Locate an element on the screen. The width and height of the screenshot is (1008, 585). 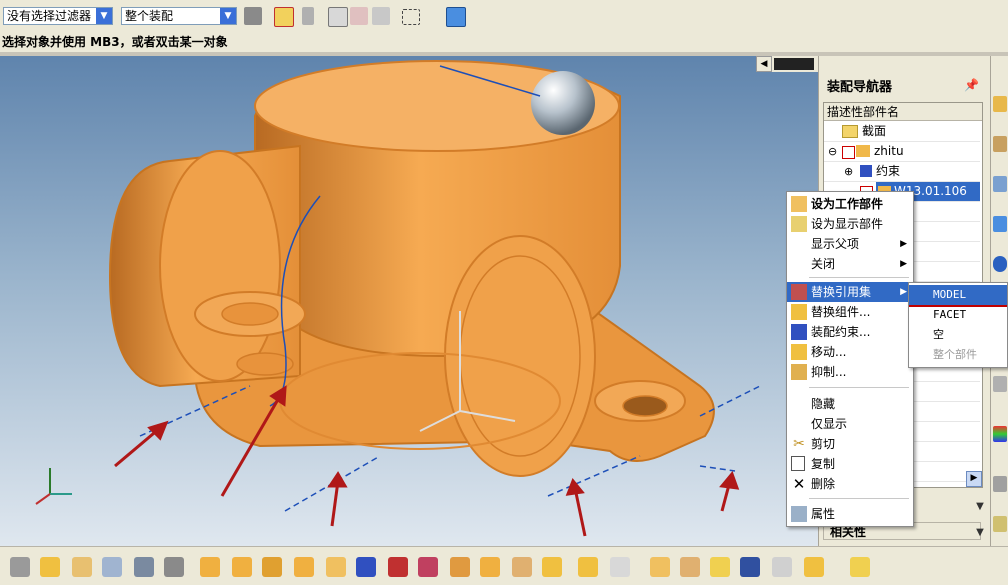
scroll-left-icon: ◀ is located at coordinates (764, 64).